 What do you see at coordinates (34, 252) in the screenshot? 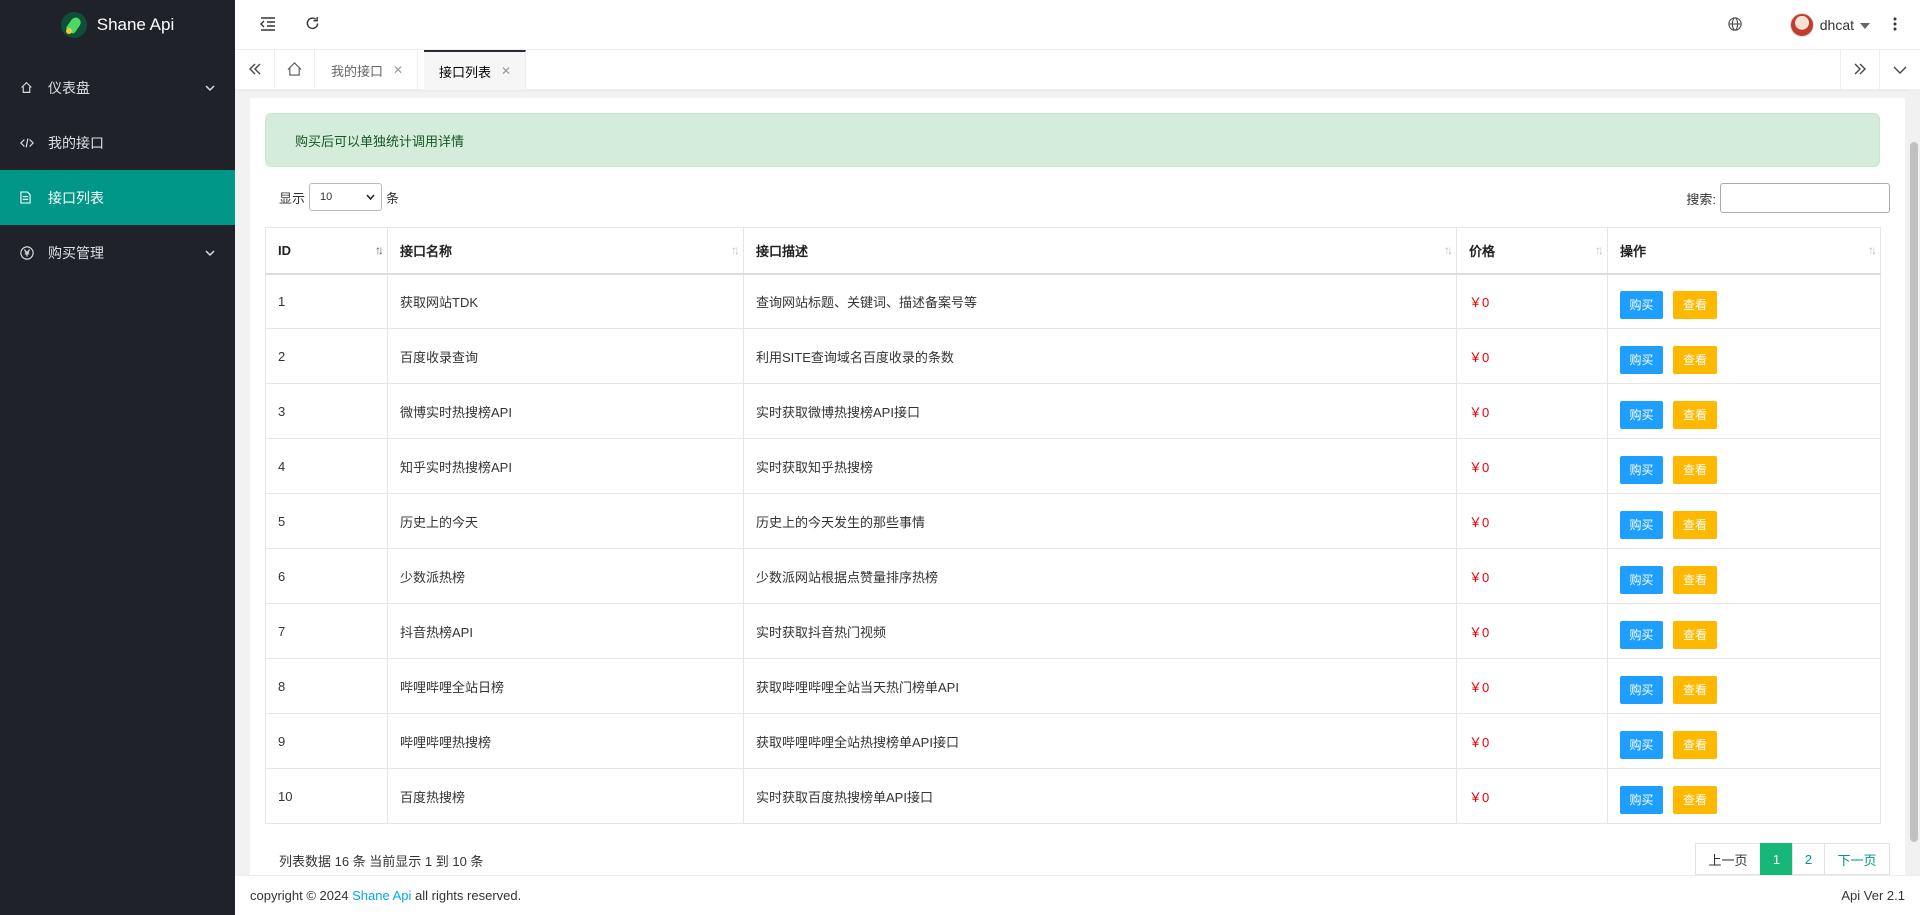
I see `yen-icon` at bounding box center [34, 252].